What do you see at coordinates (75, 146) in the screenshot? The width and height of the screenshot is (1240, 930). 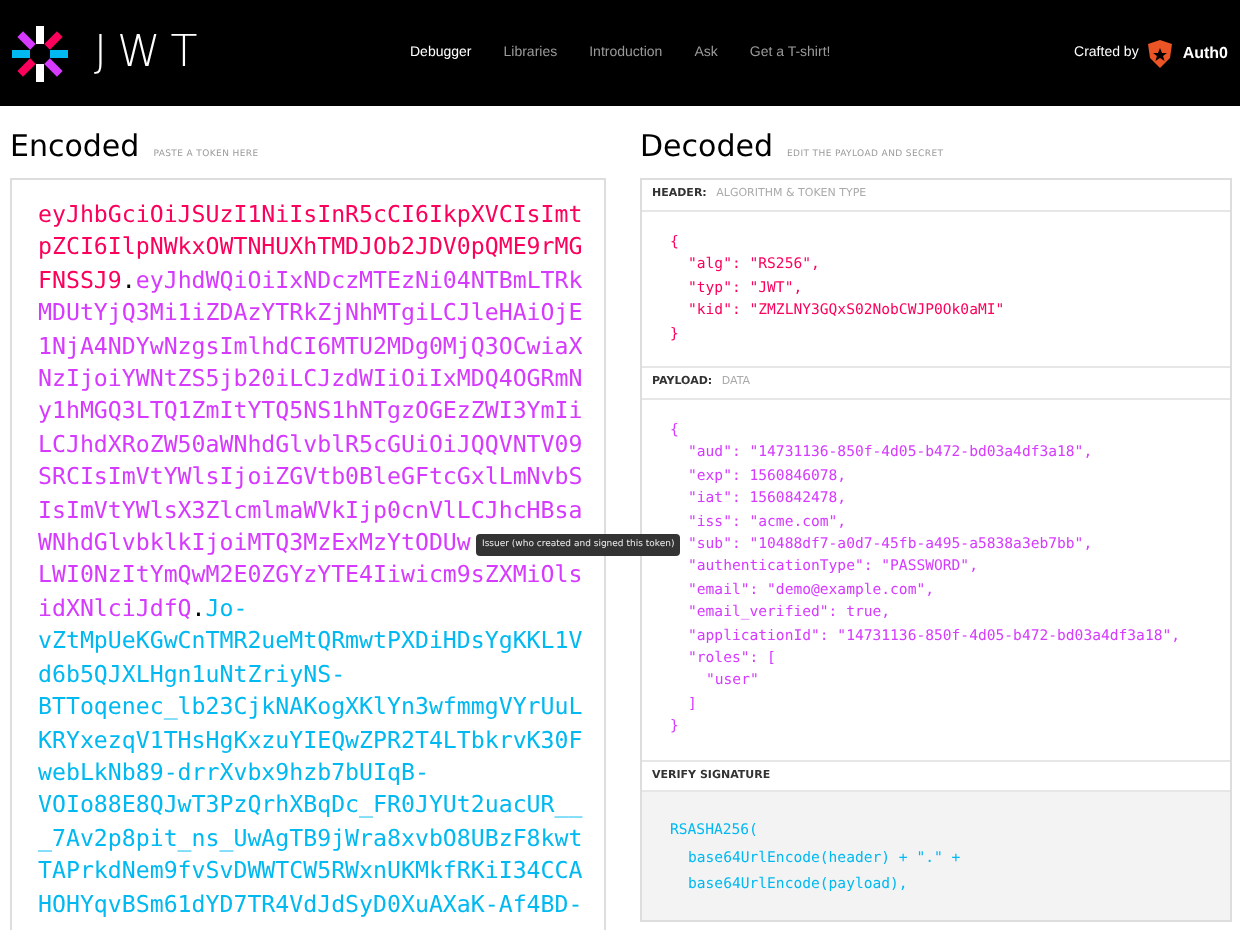 I see `section-title: Encoded` at bounding box center [75, 146].